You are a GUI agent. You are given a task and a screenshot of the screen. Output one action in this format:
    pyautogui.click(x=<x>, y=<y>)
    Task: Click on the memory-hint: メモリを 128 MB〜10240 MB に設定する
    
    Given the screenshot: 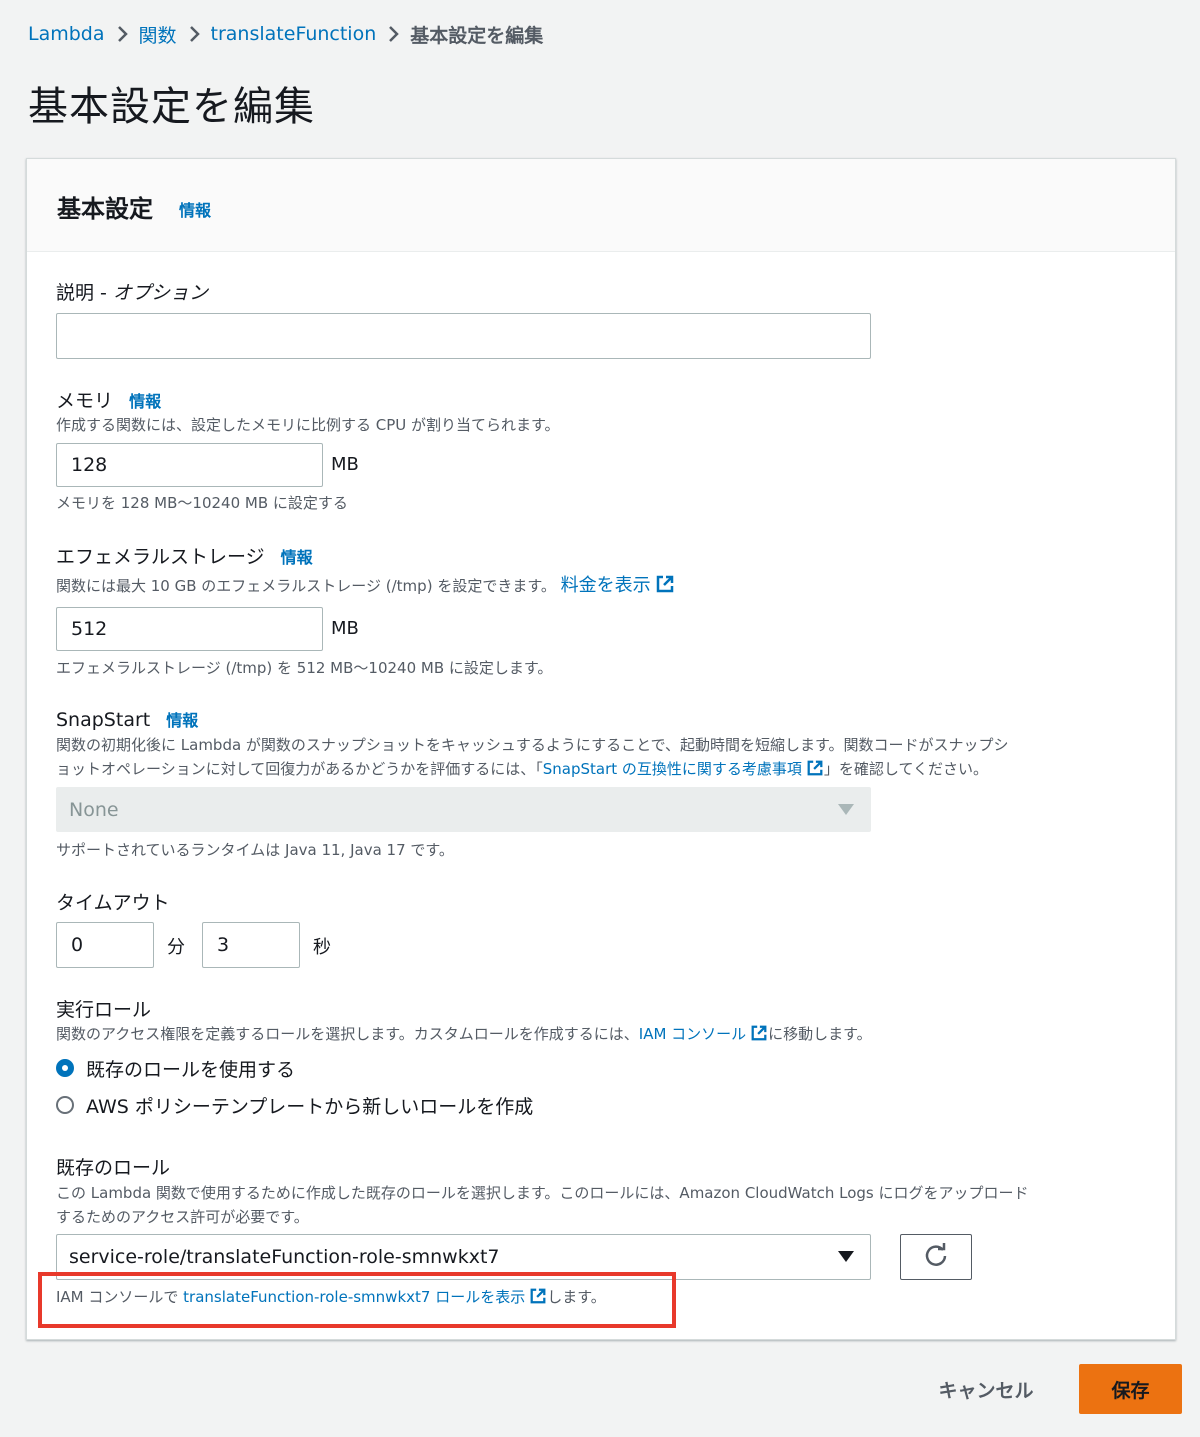 What is the action you would take?
    pyautogui.click(x=202, y=503)
    